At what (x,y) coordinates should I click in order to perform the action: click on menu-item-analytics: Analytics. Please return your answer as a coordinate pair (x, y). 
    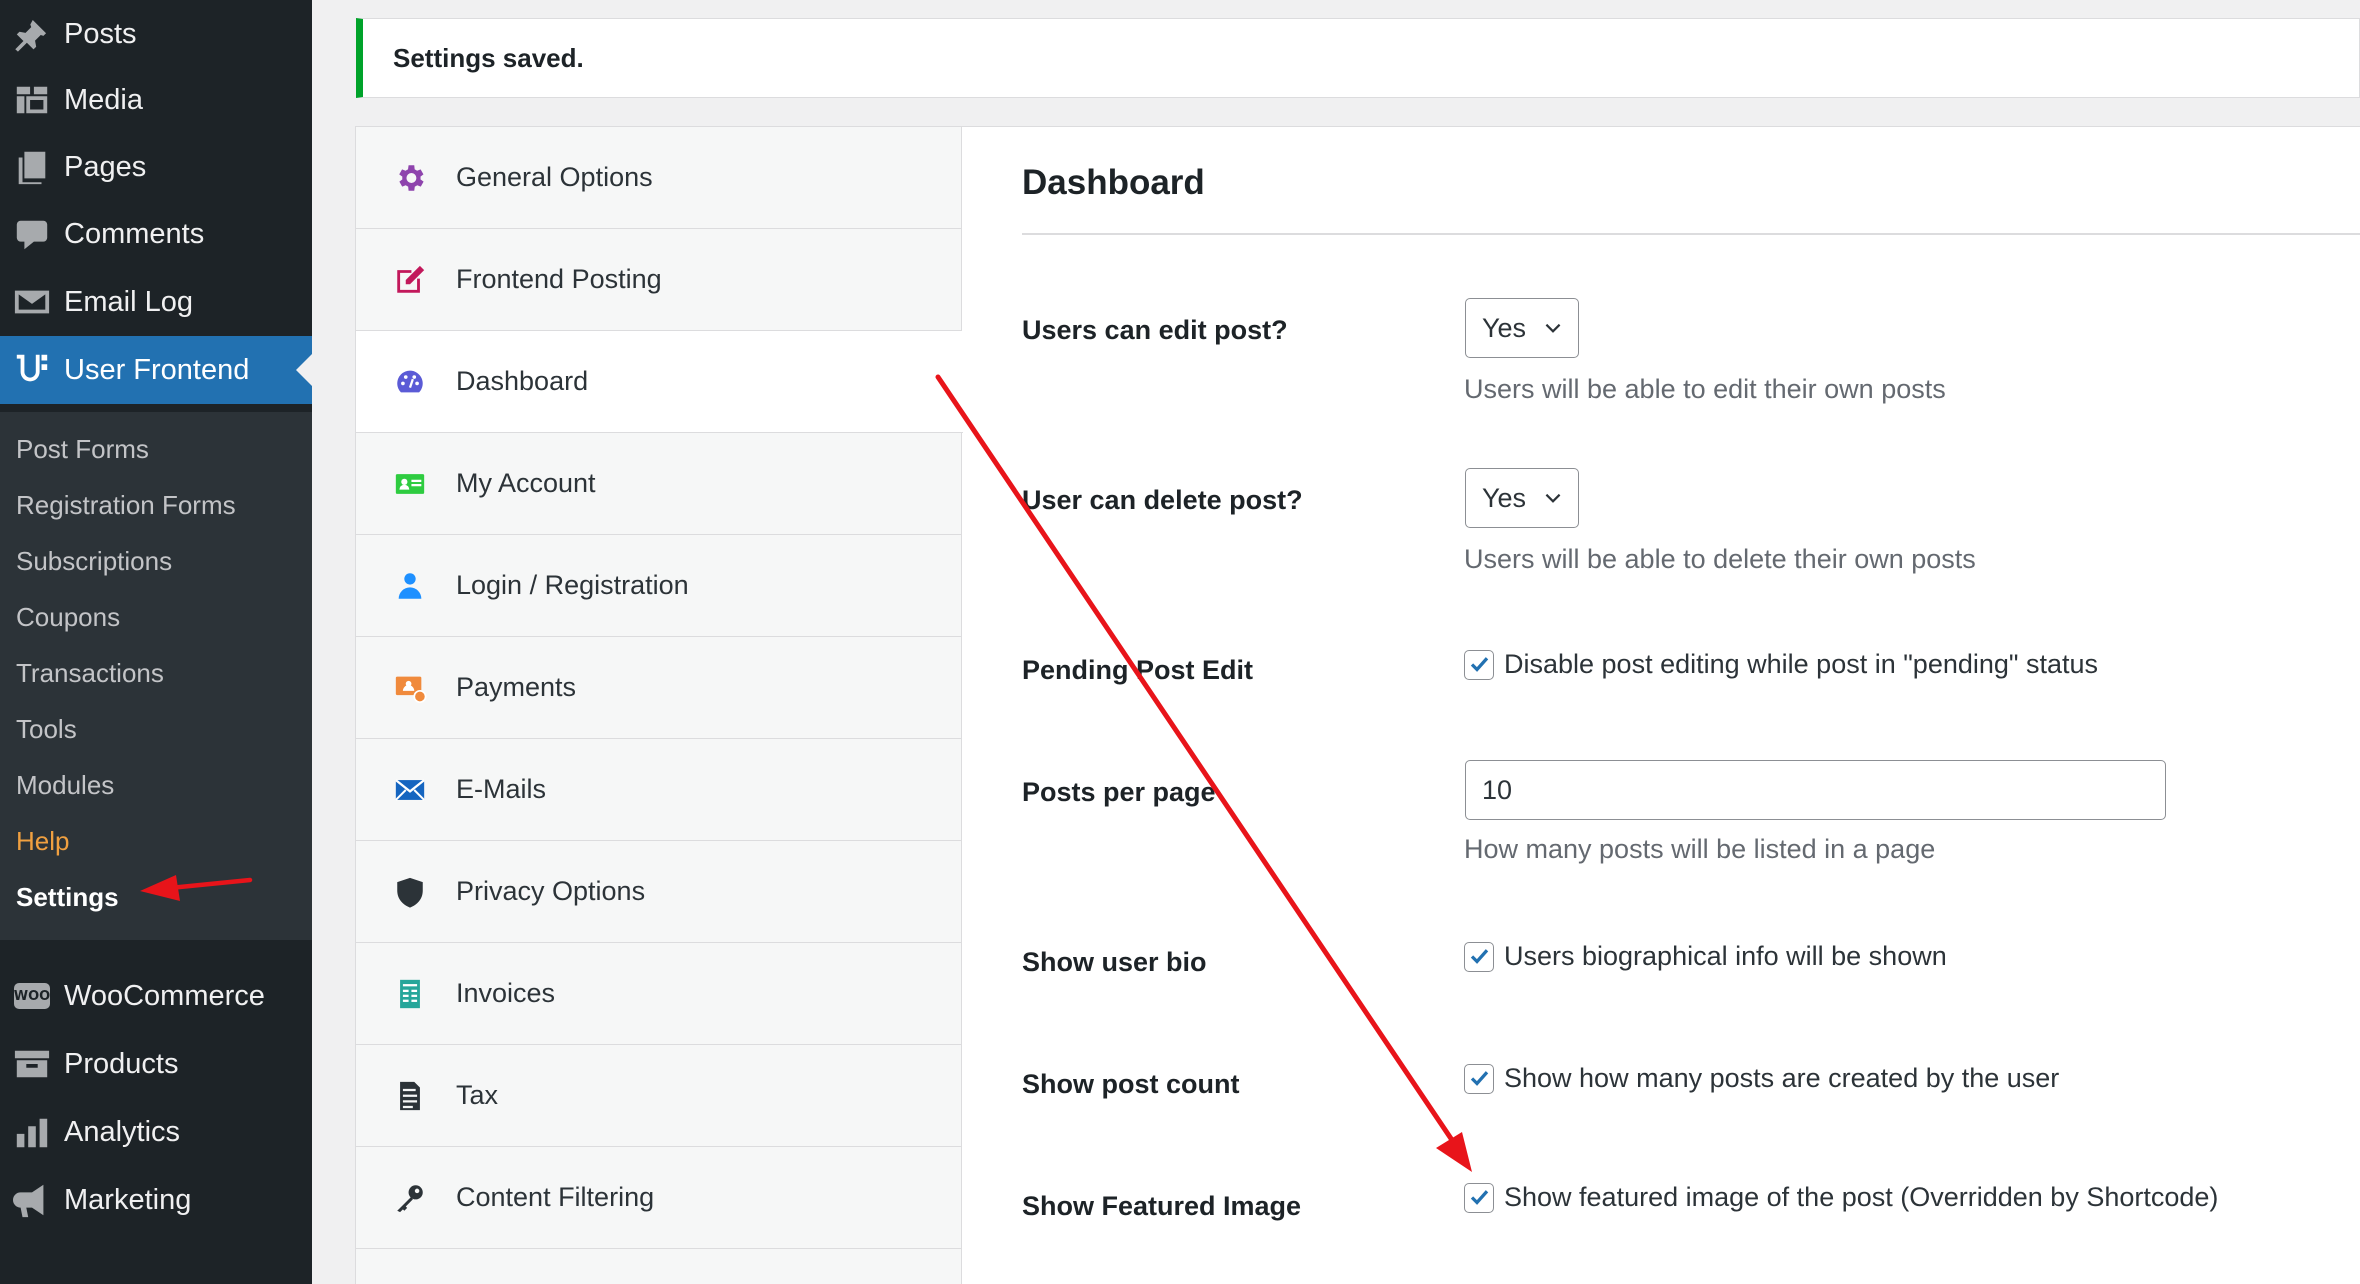
    Looking at the image, I should click on (156, 1132).